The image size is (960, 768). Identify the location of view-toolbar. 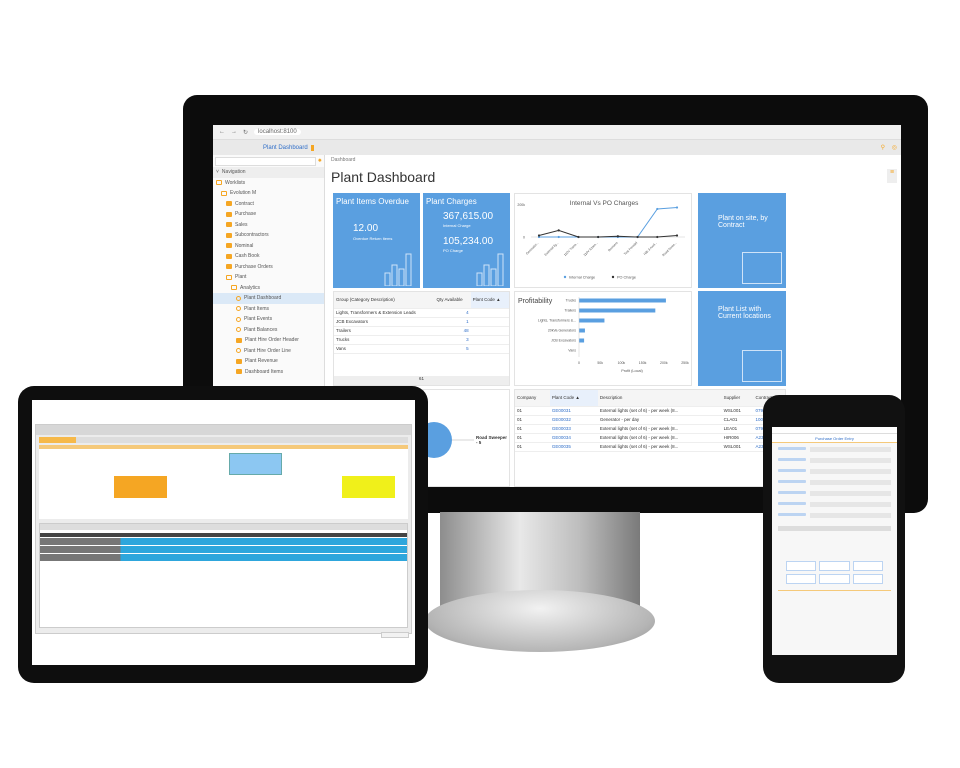
(223, 440).